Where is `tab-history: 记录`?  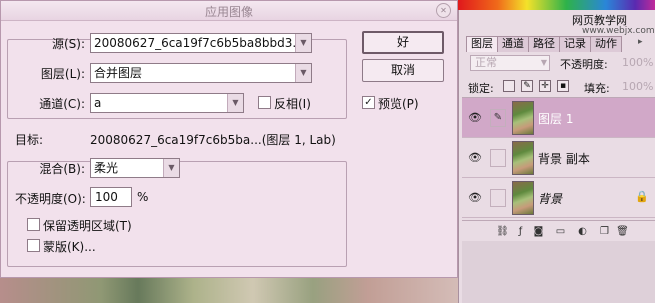
tab-history: 记录 is located at coordinates (575, 44).